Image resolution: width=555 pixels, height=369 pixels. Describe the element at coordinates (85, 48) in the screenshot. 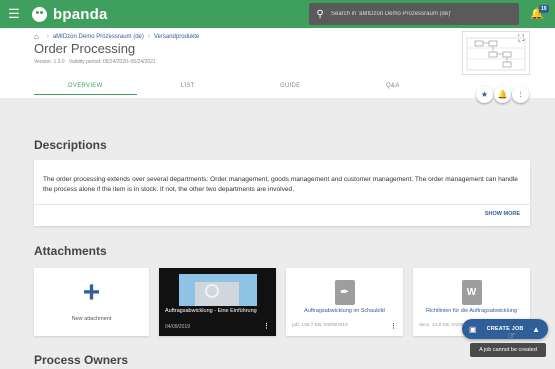

I see `page-title: Order Processing` at that location.